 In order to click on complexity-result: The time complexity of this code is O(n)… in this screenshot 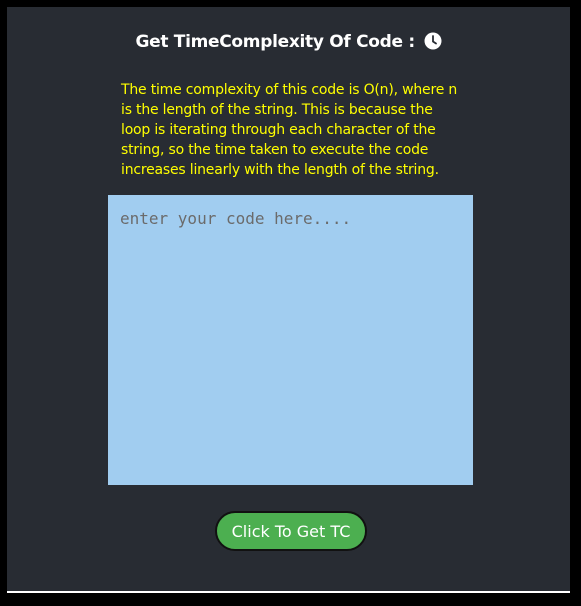, I will do `click(289, 130)`.